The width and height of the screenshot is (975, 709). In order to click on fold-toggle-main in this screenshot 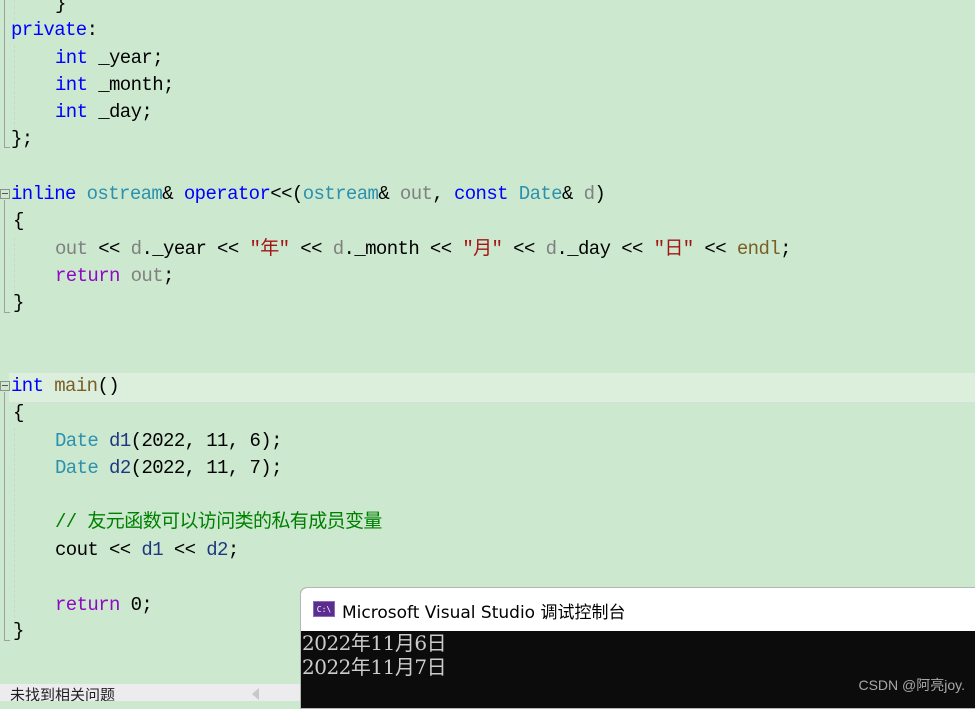, I will do `click(5, 386)`.